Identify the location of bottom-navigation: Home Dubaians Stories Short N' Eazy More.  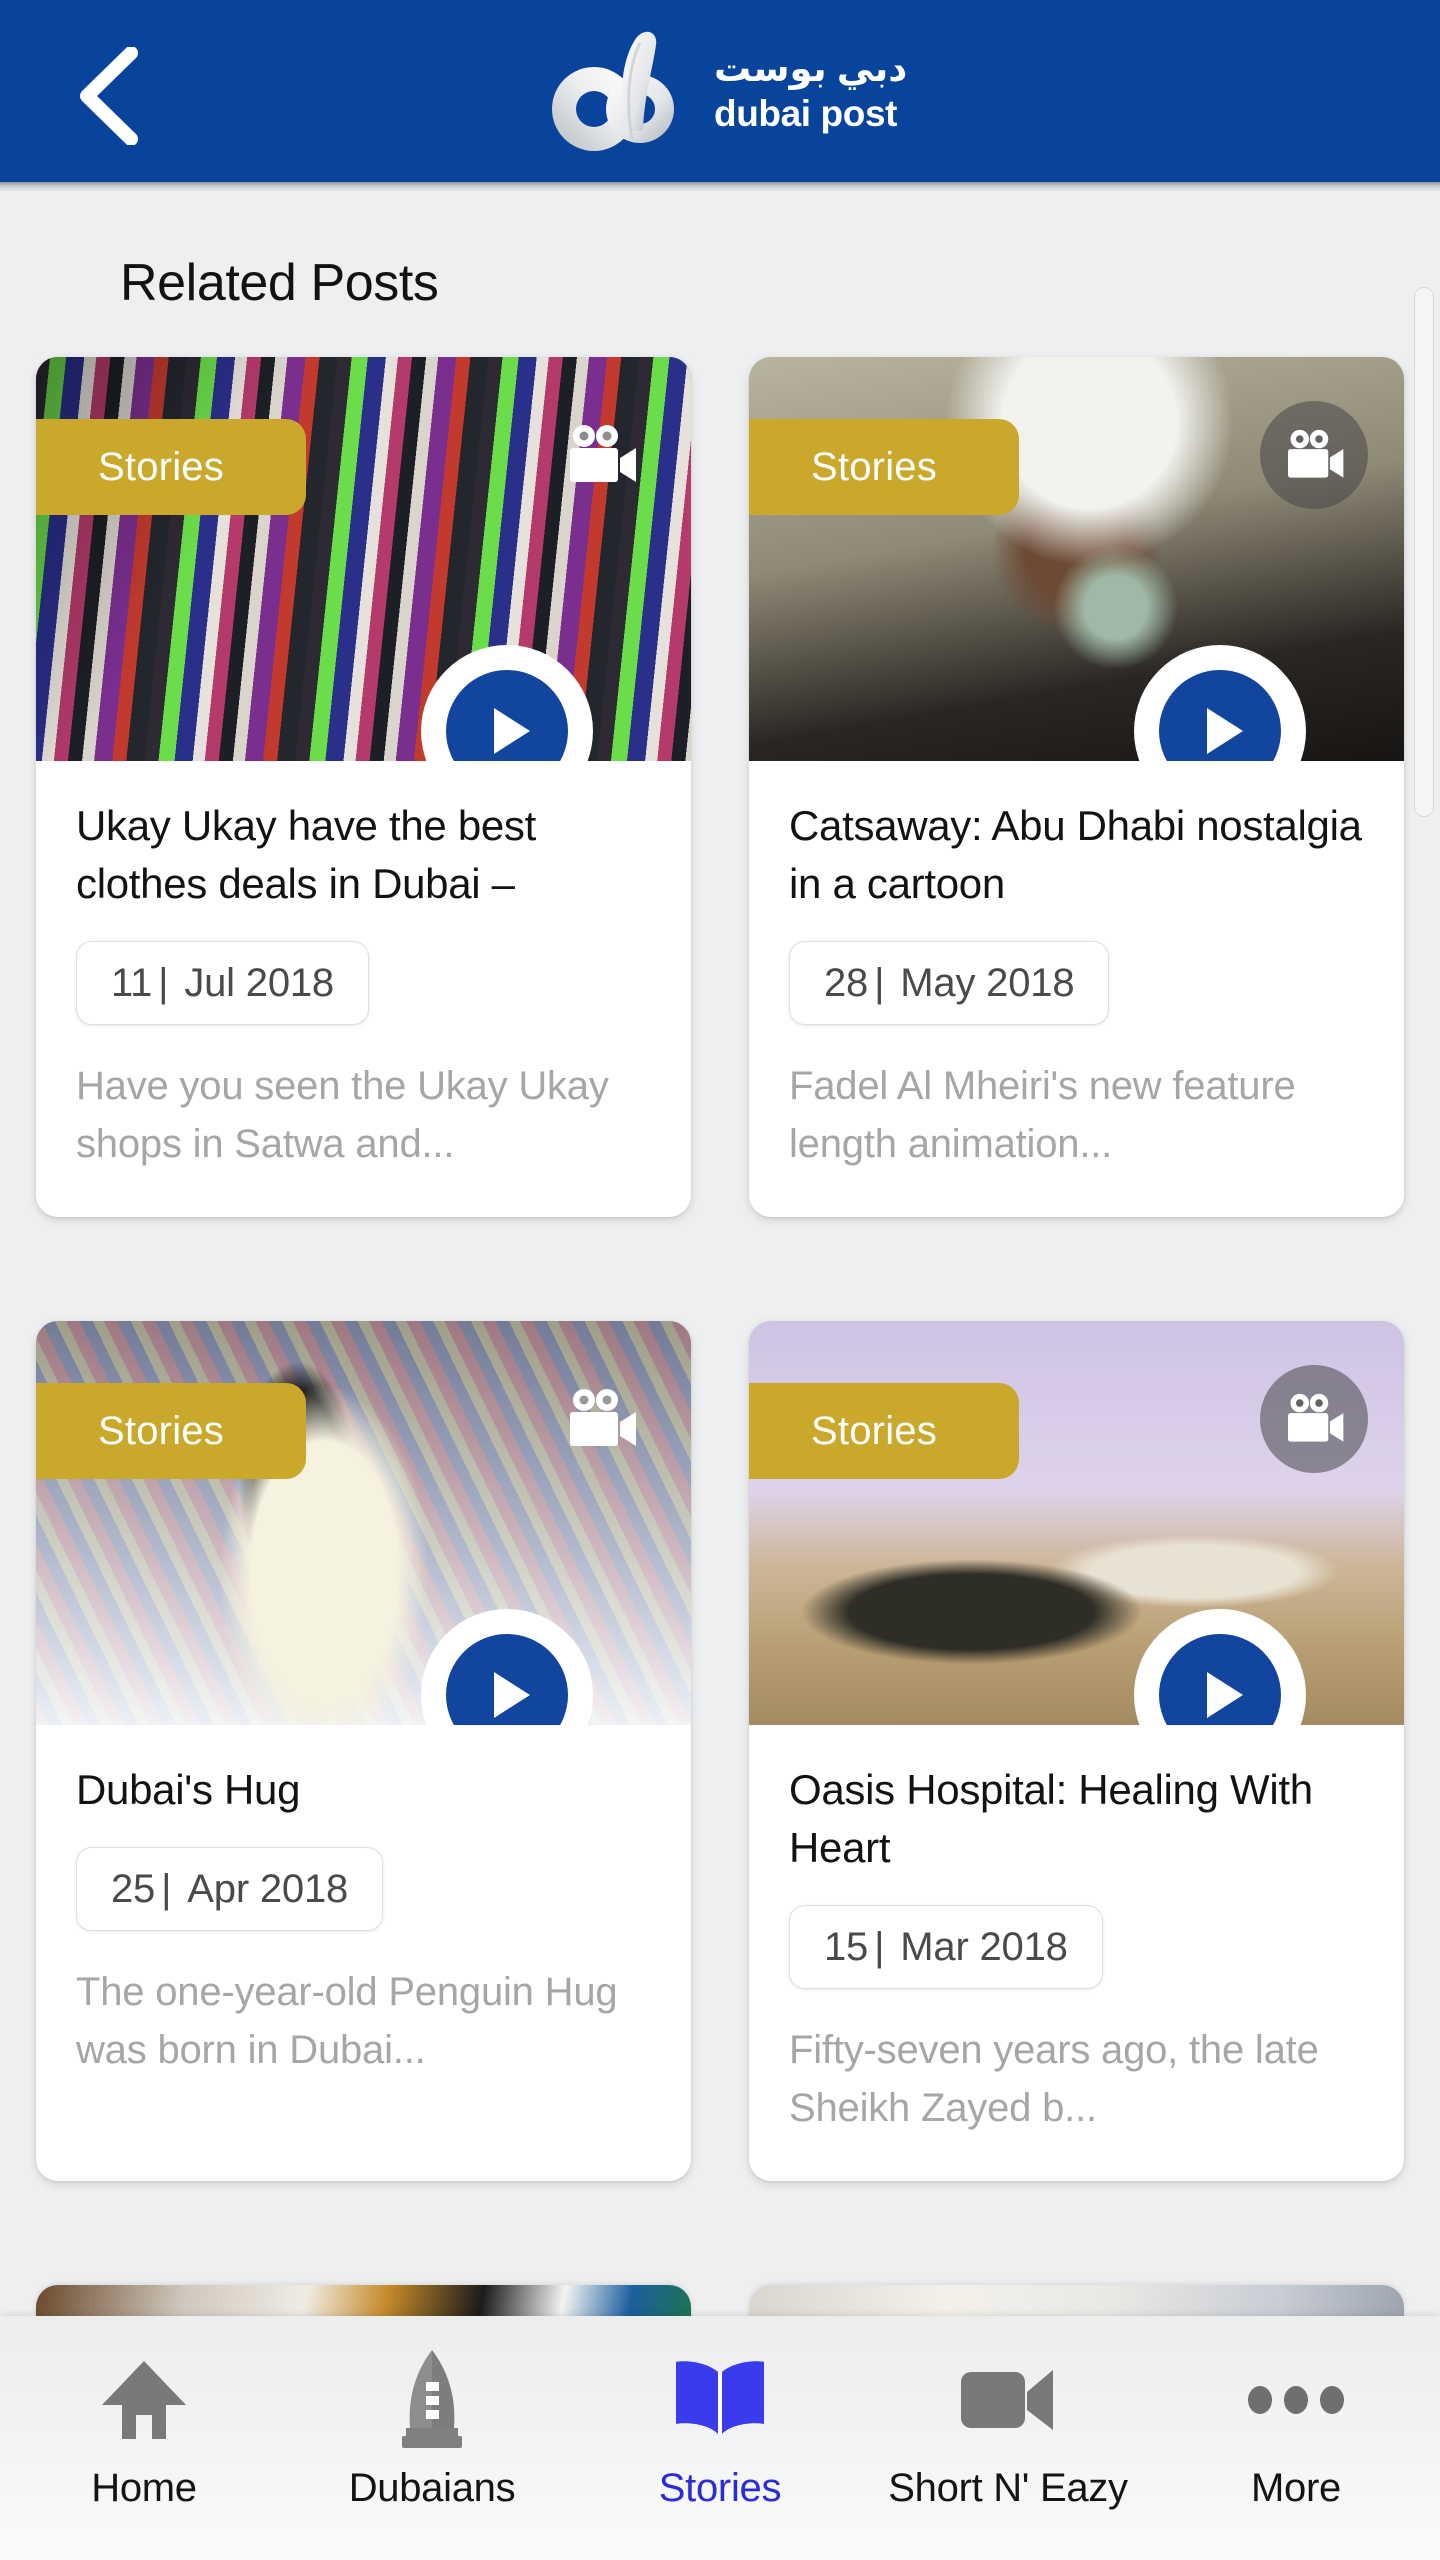
(720, 2438).